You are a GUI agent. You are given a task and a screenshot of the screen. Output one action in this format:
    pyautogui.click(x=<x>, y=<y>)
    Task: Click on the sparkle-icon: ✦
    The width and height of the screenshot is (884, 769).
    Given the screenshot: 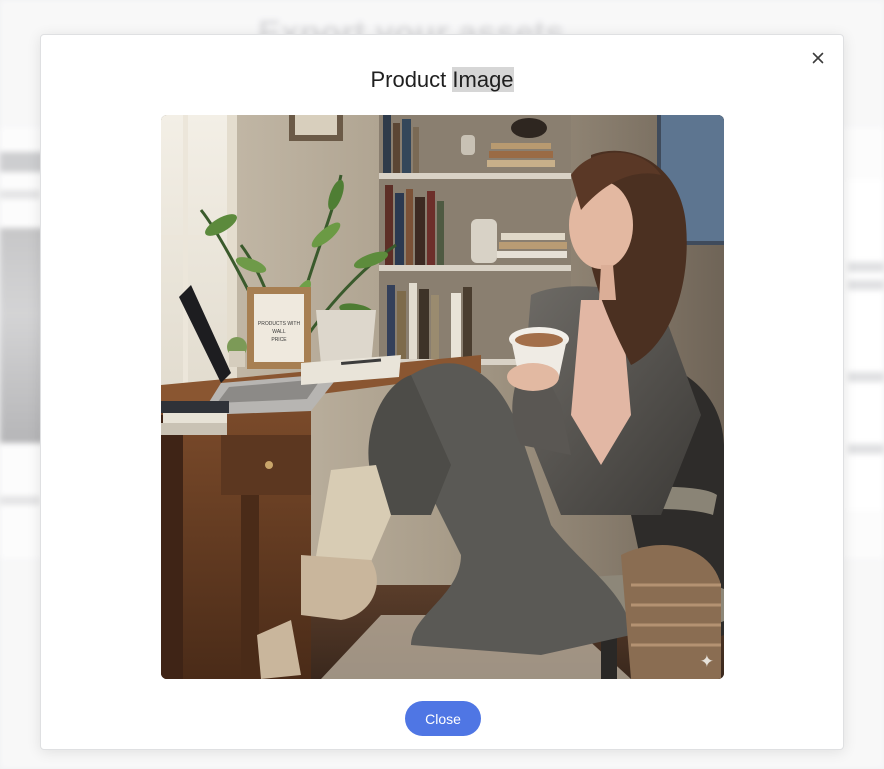 What is the action you would take?
    pyautogui.click(x=706, y=661)
    